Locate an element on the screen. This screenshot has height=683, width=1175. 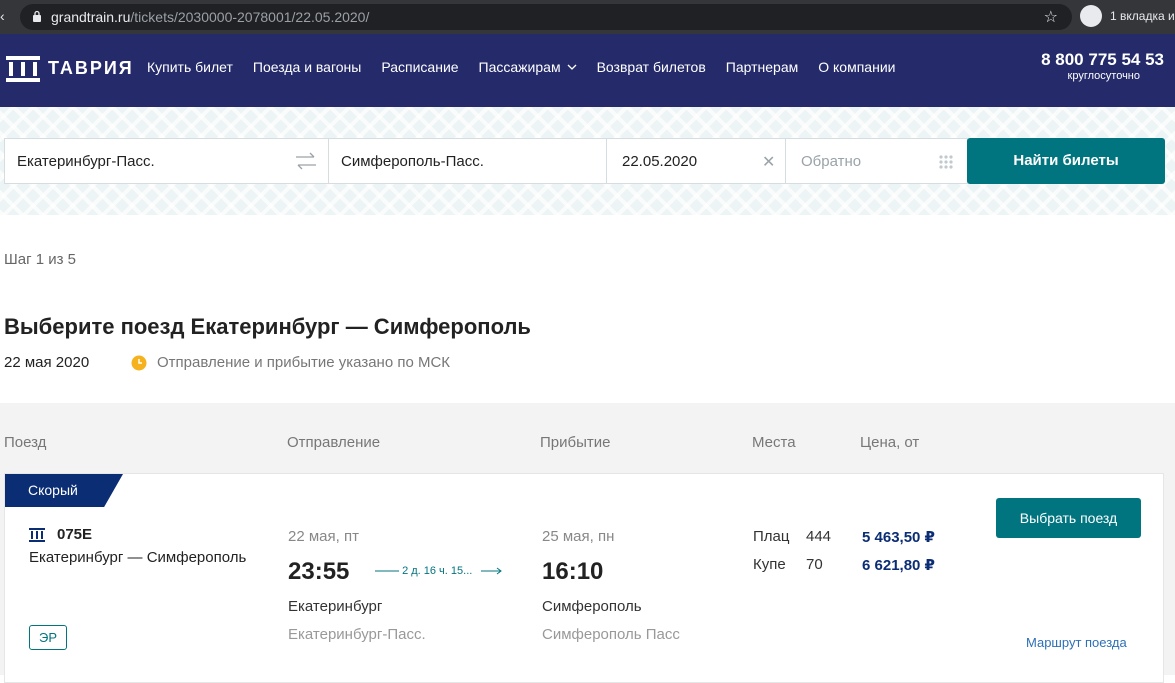
phone-note: круглосуточно is located at coordinates (1103, 76).